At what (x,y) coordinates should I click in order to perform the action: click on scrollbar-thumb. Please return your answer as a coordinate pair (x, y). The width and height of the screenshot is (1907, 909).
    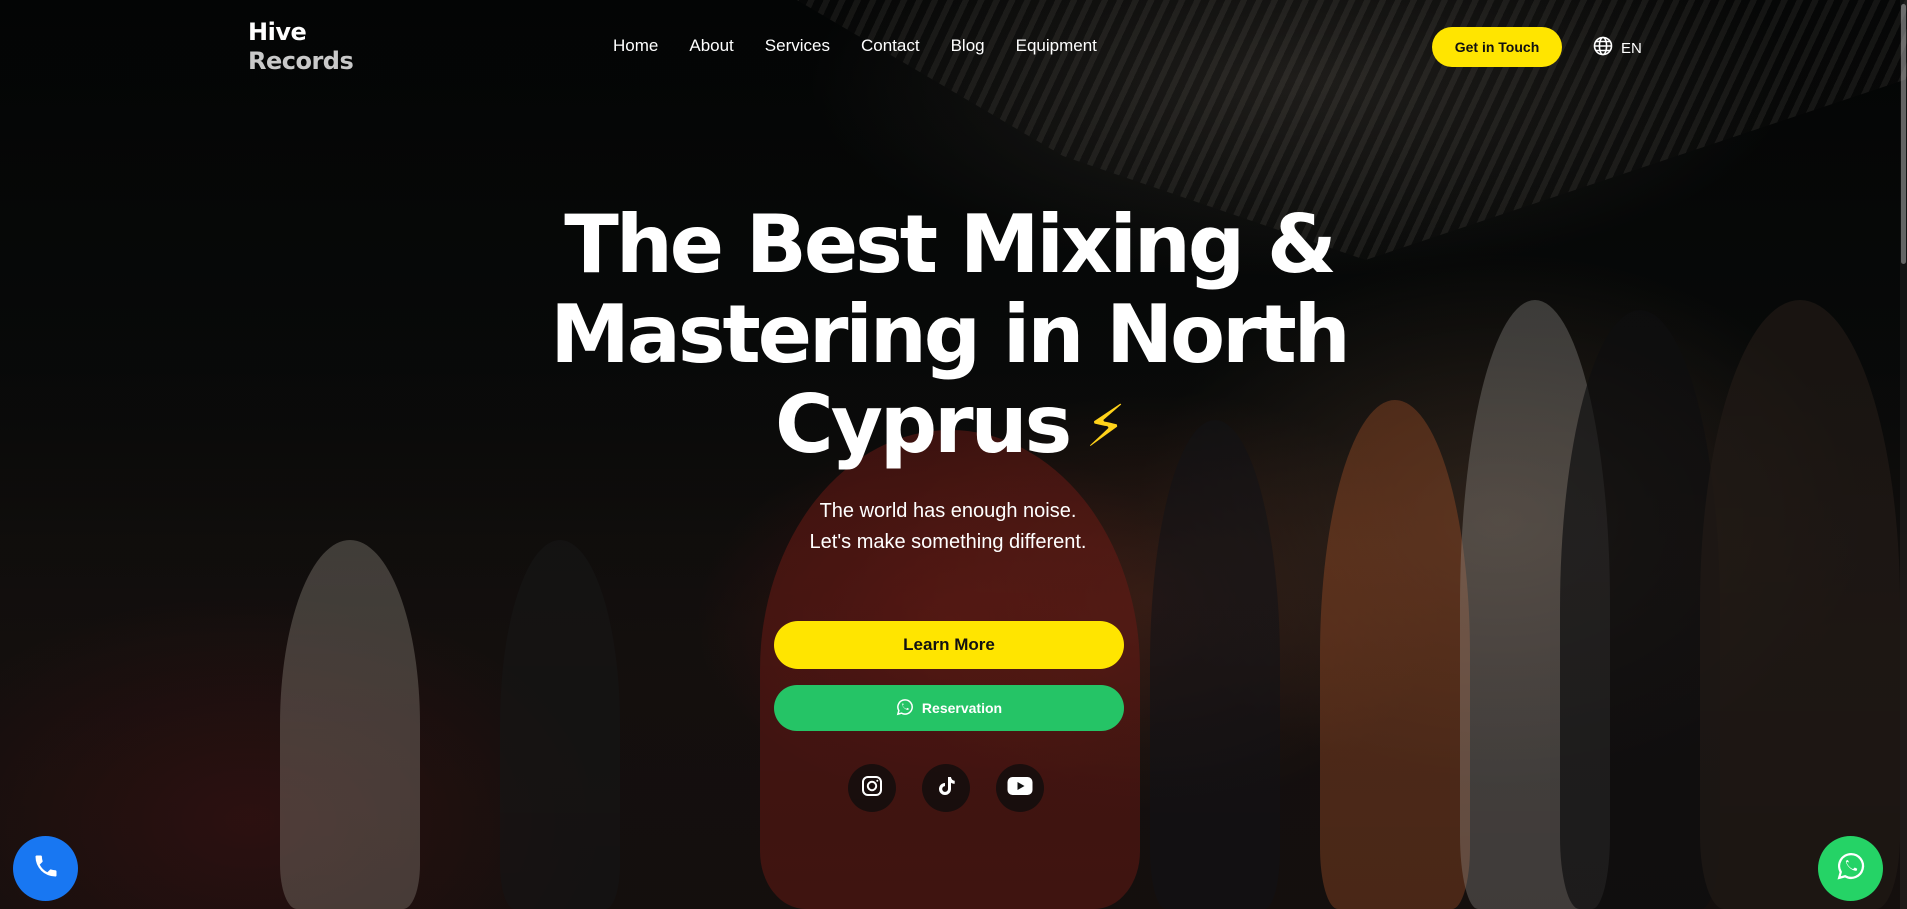
    Looking at the image, I should click on (1903, 134).